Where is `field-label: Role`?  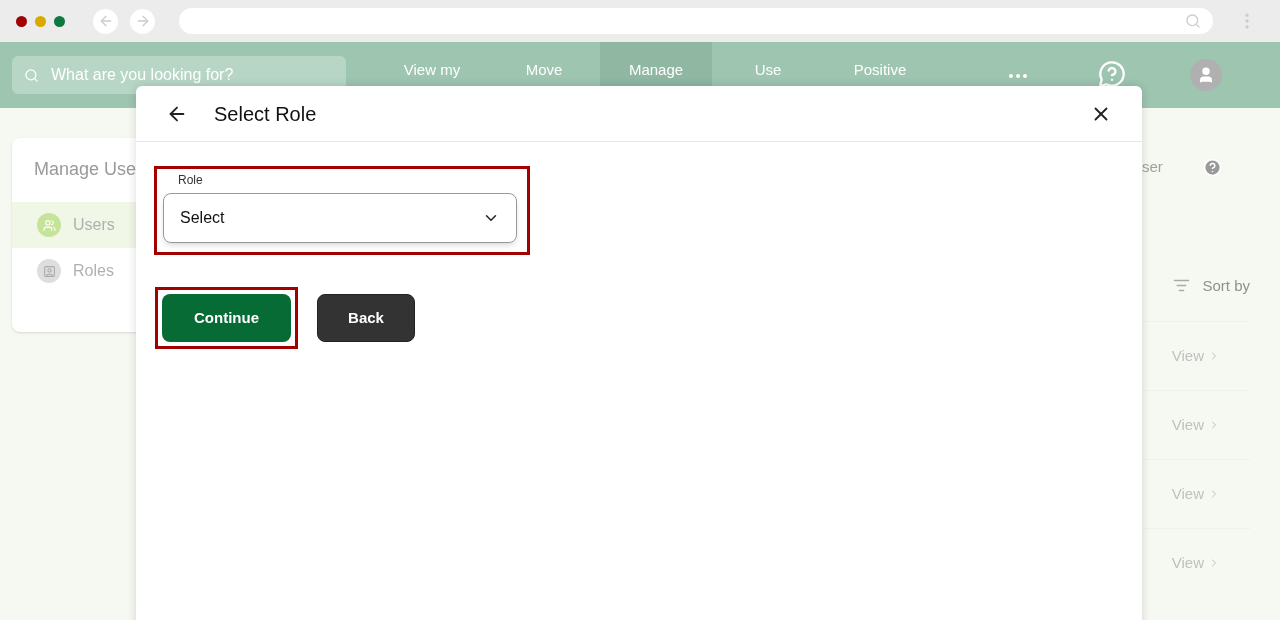
field-label: Role is located at coordinates (191, 180).